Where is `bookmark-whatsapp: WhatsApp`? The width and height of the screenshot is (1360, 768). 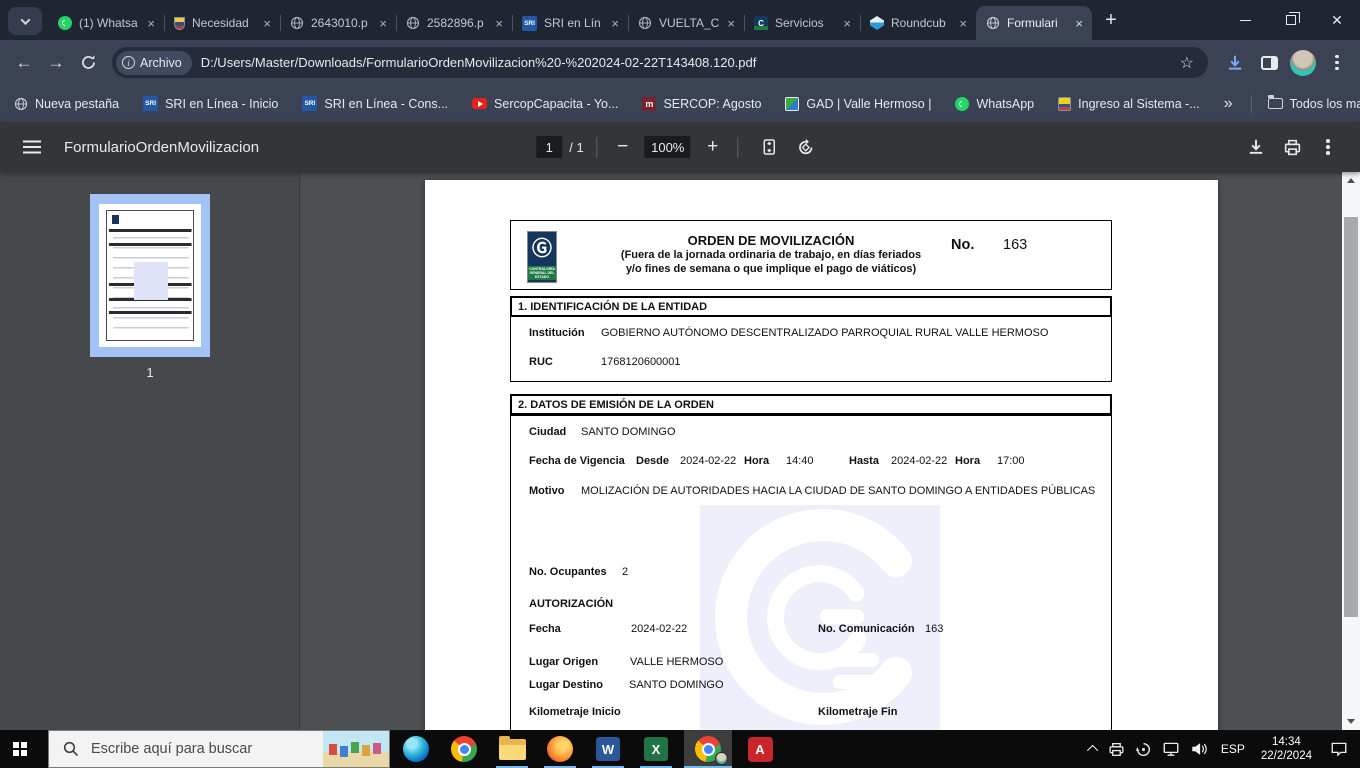
bookmark-whatsapp: WhatsApp is located at coordinates (994, 103).